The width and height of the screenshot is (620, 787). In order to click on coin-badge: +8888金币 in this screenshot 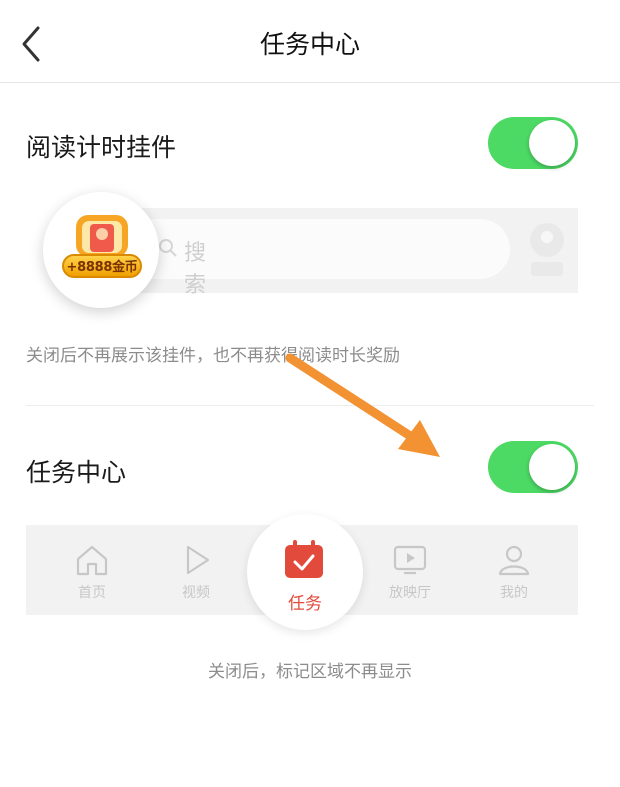, I will do `click(102, 266)`.